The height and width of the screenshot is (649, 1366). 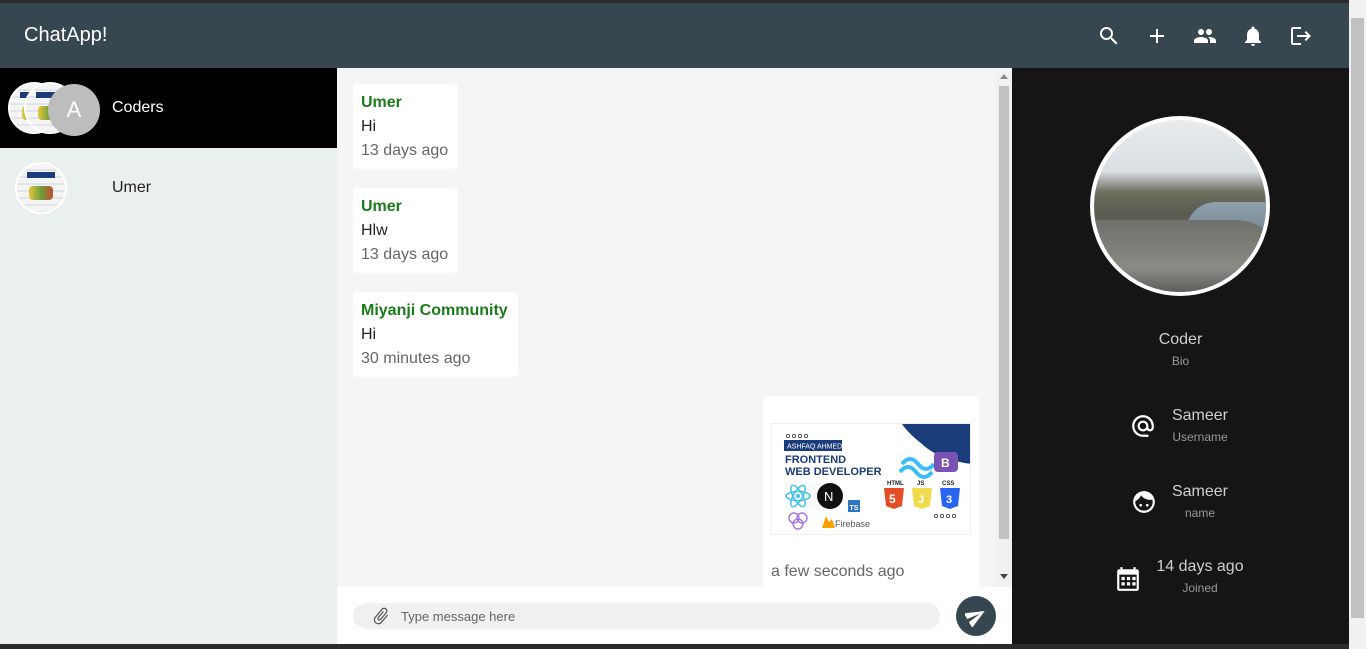 I want to click on messages-scrollbar, so click(x=1004, y=329).